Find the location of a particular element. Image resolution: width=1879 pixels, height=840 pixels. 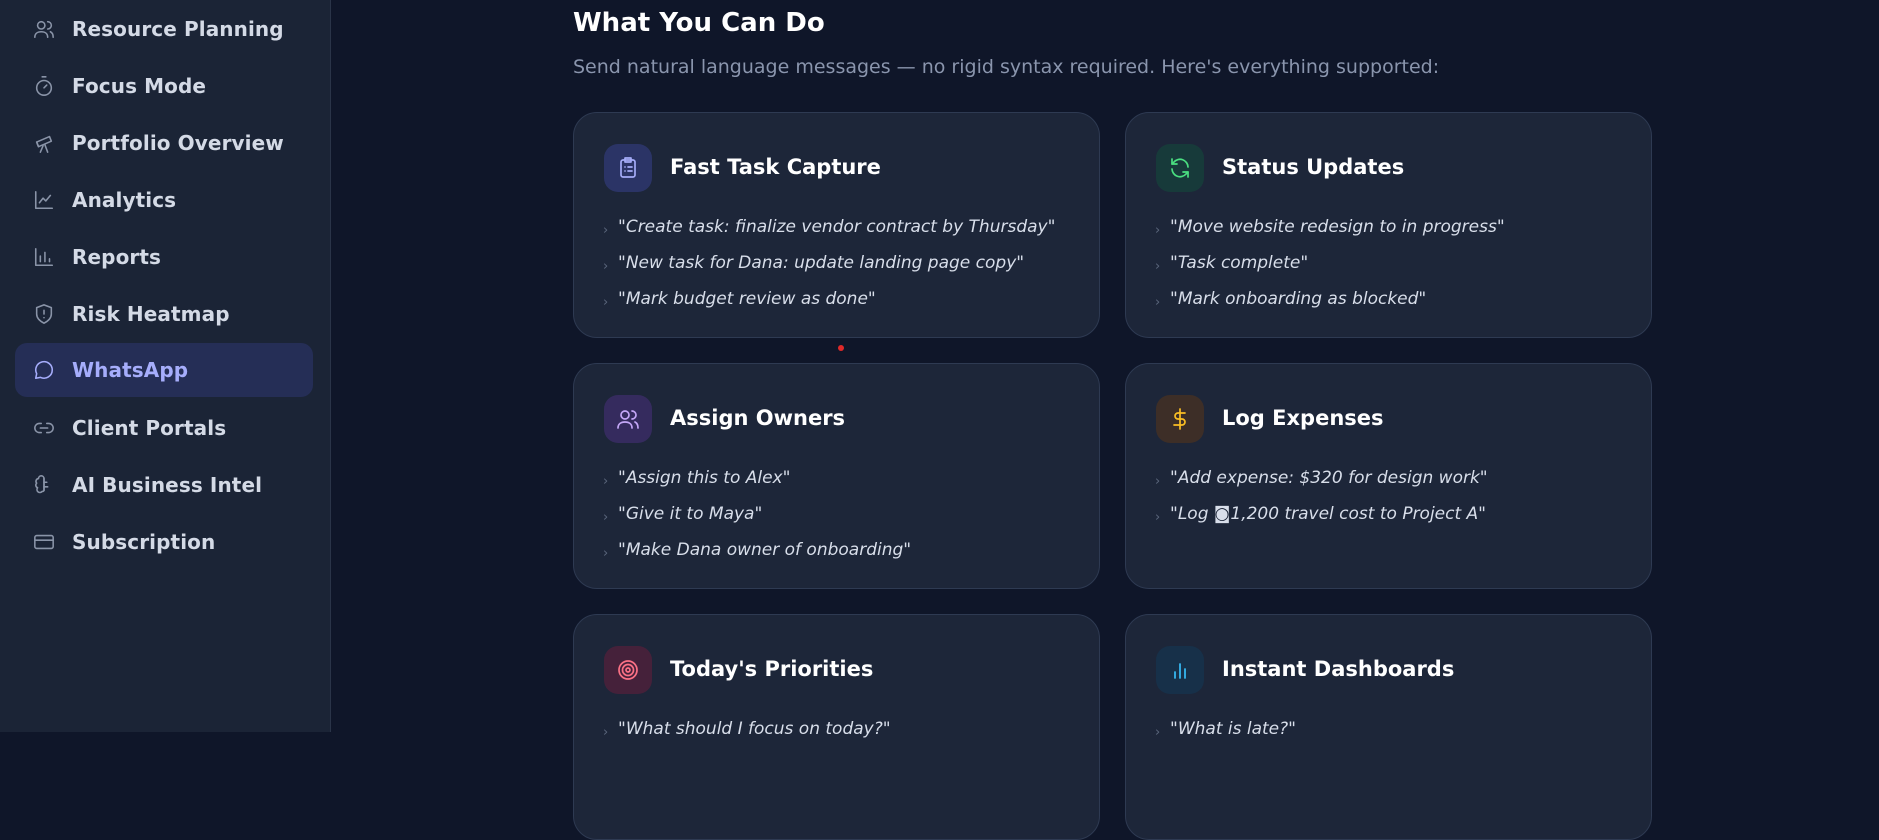

example-item: › "What should I focus on today?" is located at coordinates (747, 729).